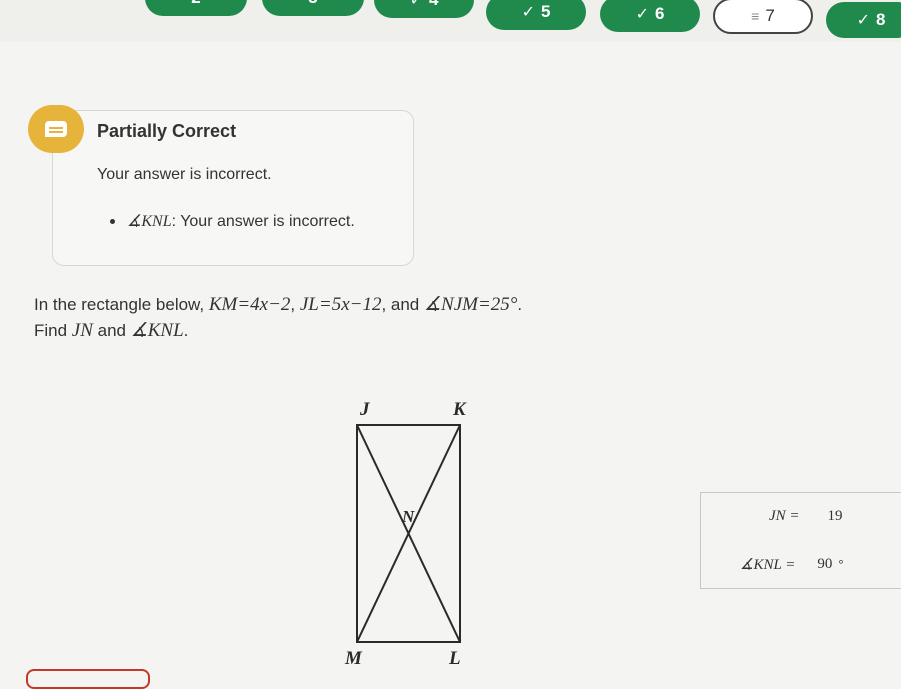 The image size is (901, 689). Describe the element at coordinates (149, 221) in the screenshot. I see `feedback-item-label: ∡KNL` at that location.